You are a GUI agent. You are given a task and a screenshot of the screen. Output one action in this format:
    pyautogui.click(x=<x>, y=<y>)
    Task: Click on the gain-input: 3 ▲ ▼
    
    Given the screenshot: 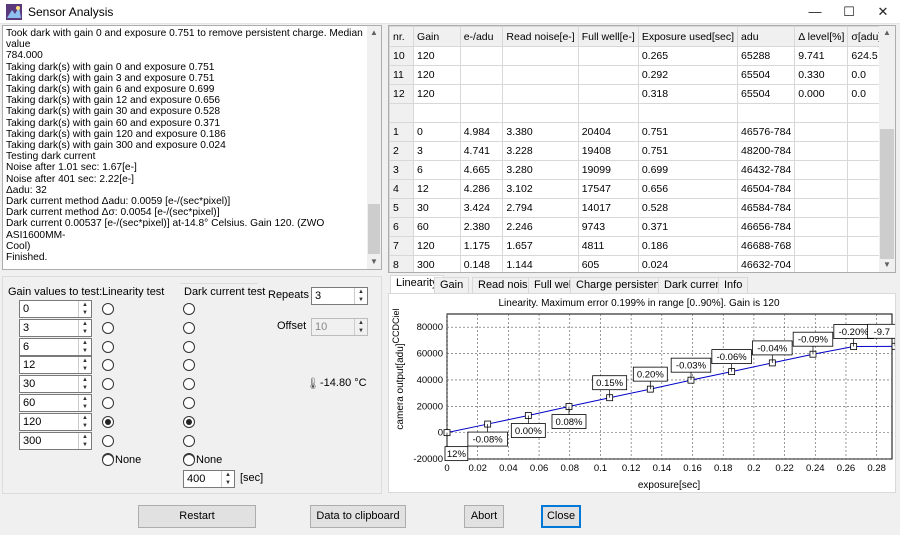 What is the action you would take?
    pyautogui.click(x=55, y=327)
    